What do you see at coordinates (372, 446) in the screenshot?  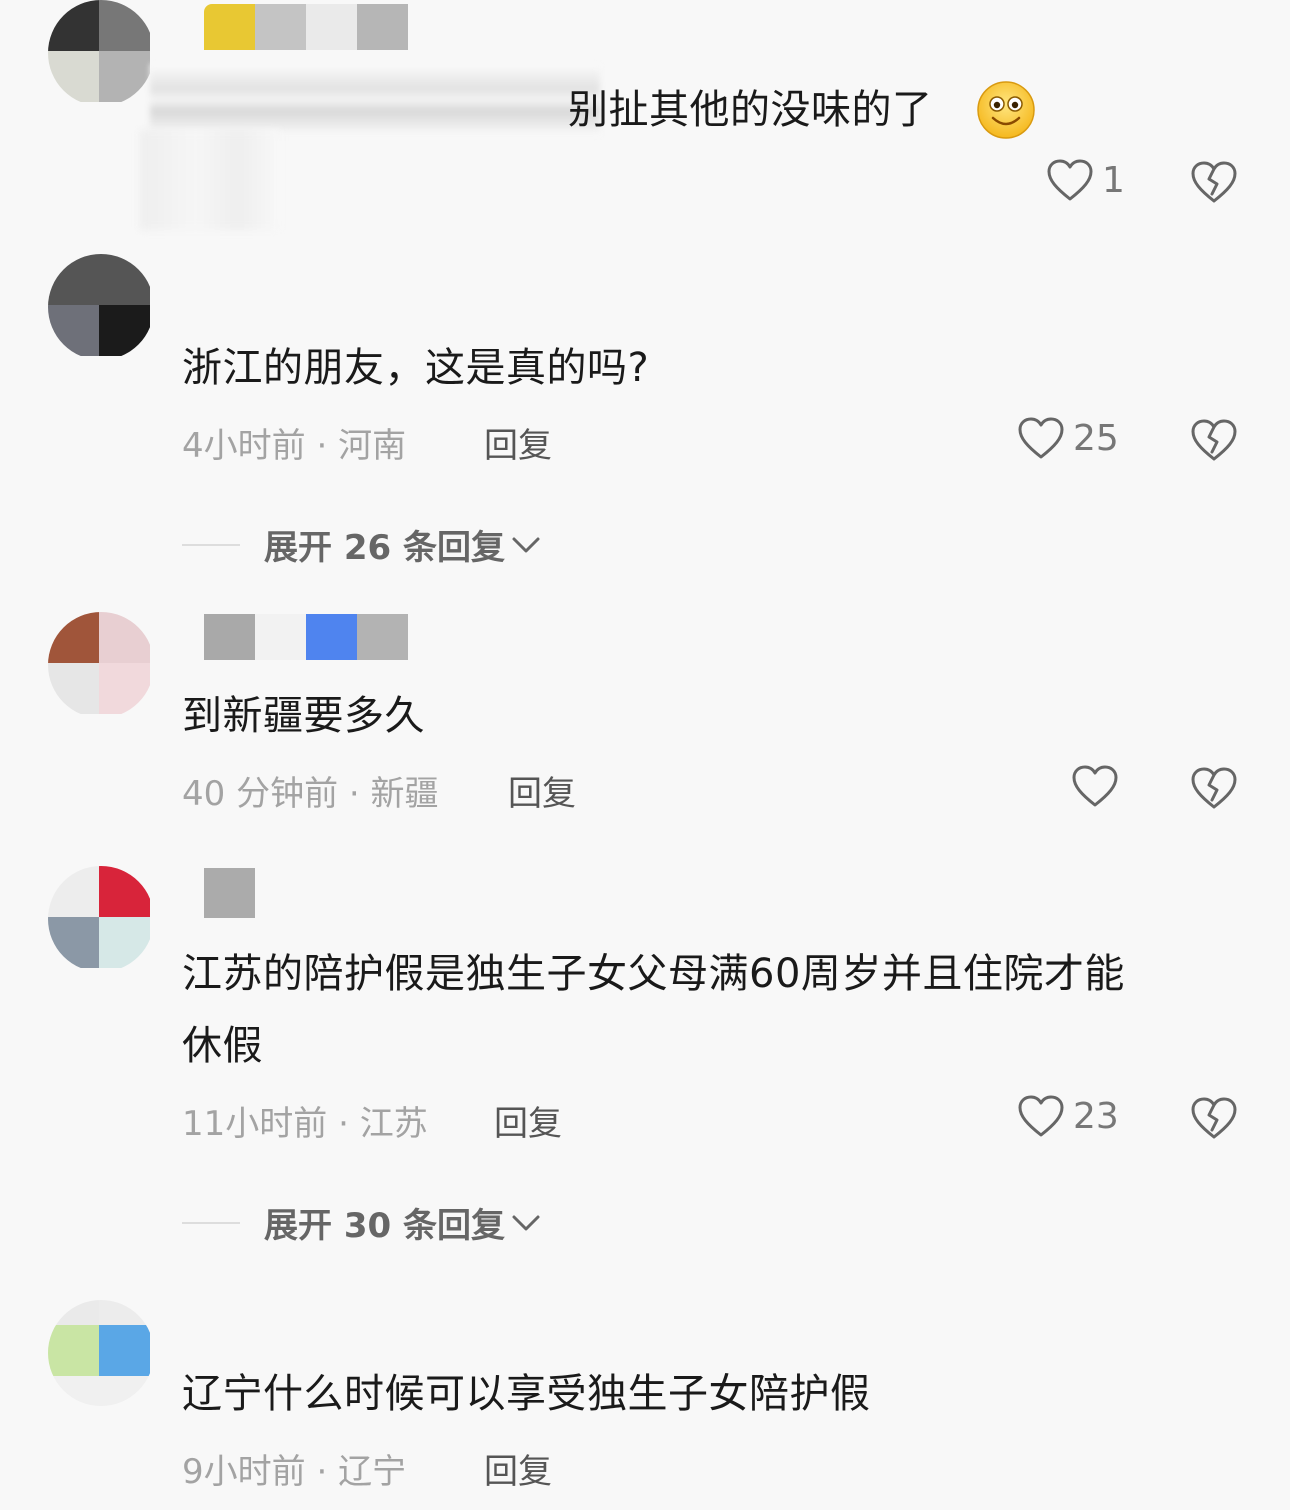 I see `comment-location: 河南` at bounding box center [372, 446].